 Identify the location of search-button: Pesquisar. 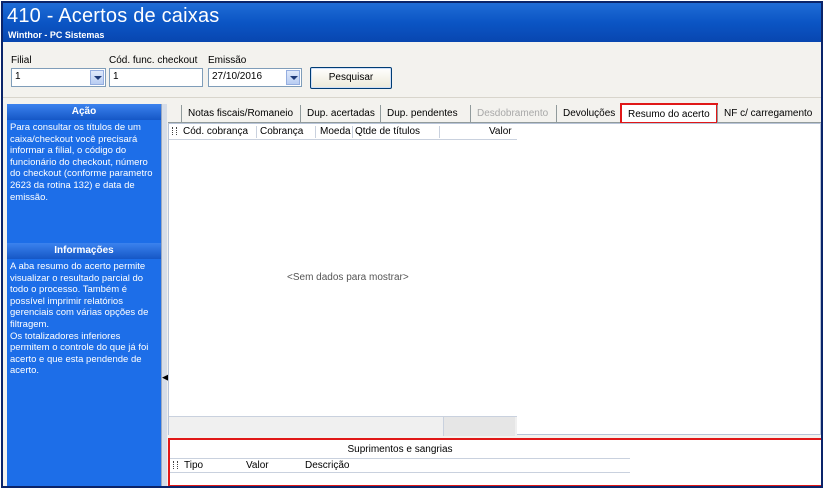
(351, 78).